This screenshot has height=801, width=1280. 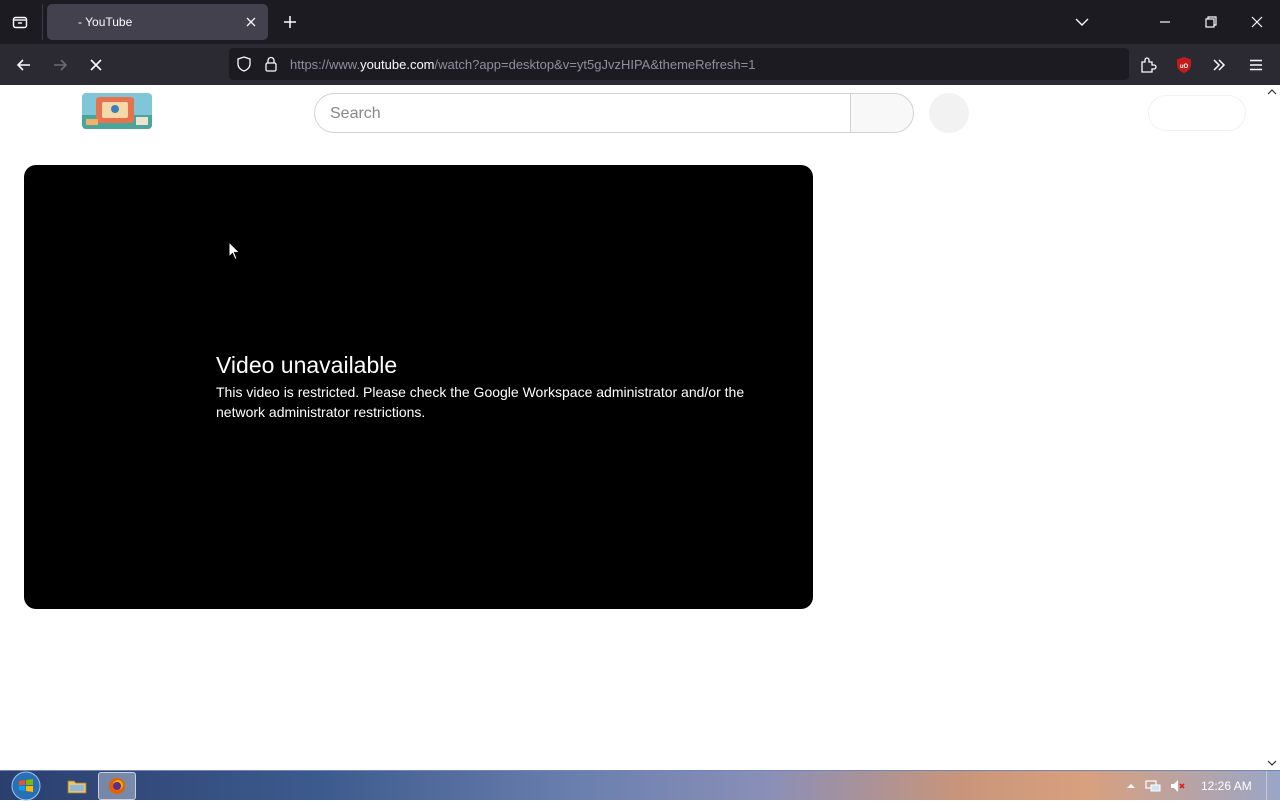 What do you see at coordinates (1153, 786) in the screenshot?
I see `network-icon` at bounding box center [1153, 786].